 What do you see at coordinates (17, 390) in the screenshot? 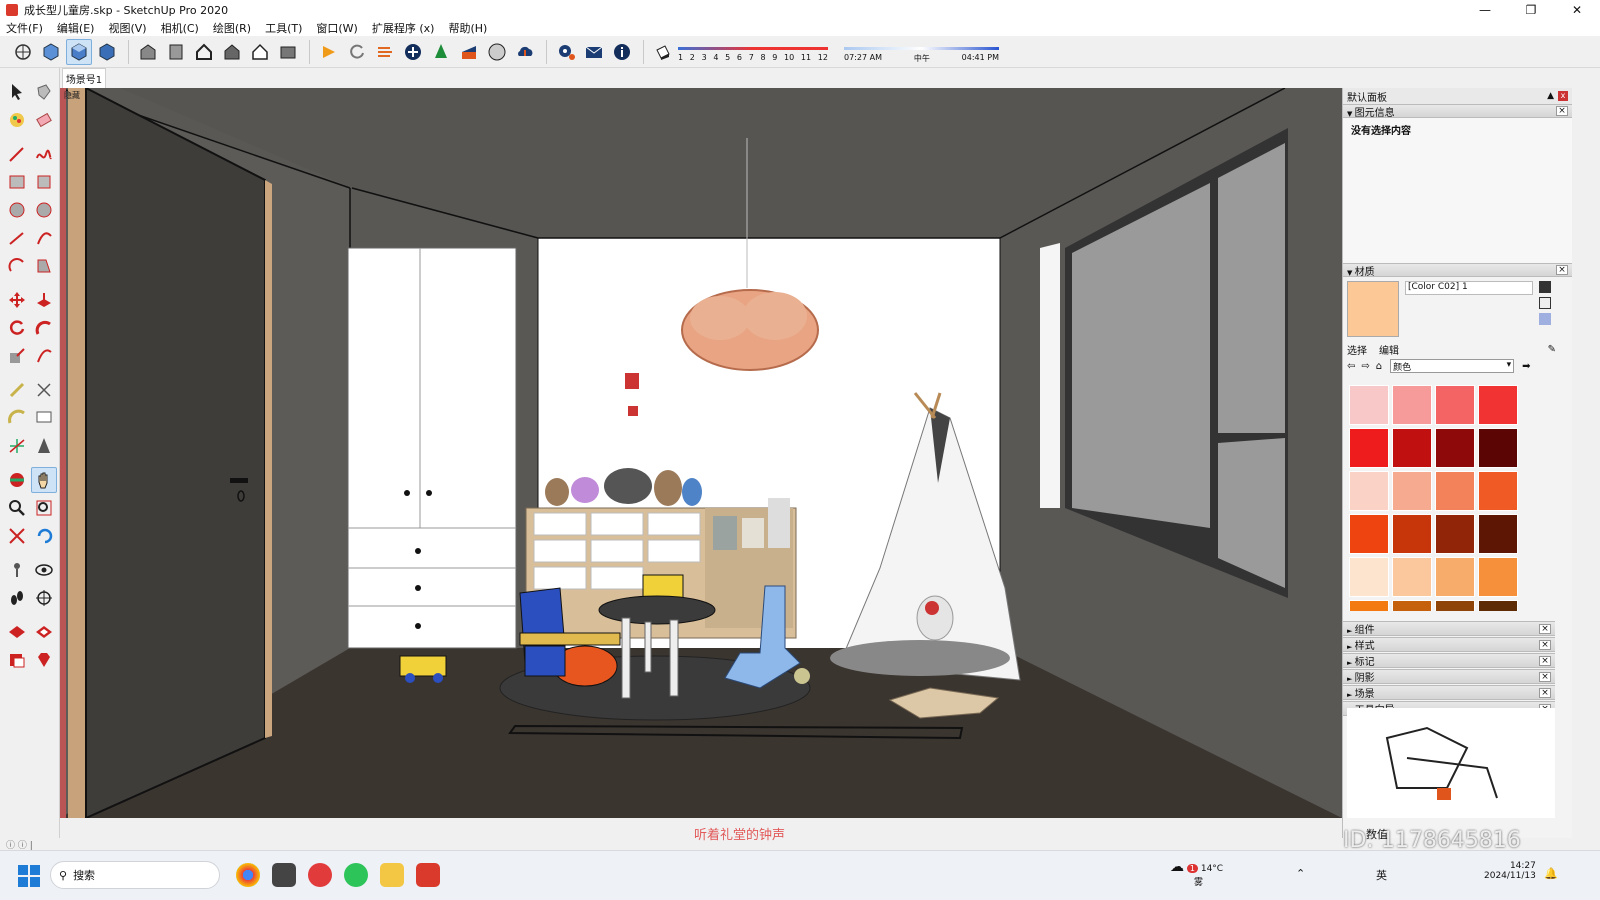
I see `tape-measure-icon` at bounding box center [17, 390].